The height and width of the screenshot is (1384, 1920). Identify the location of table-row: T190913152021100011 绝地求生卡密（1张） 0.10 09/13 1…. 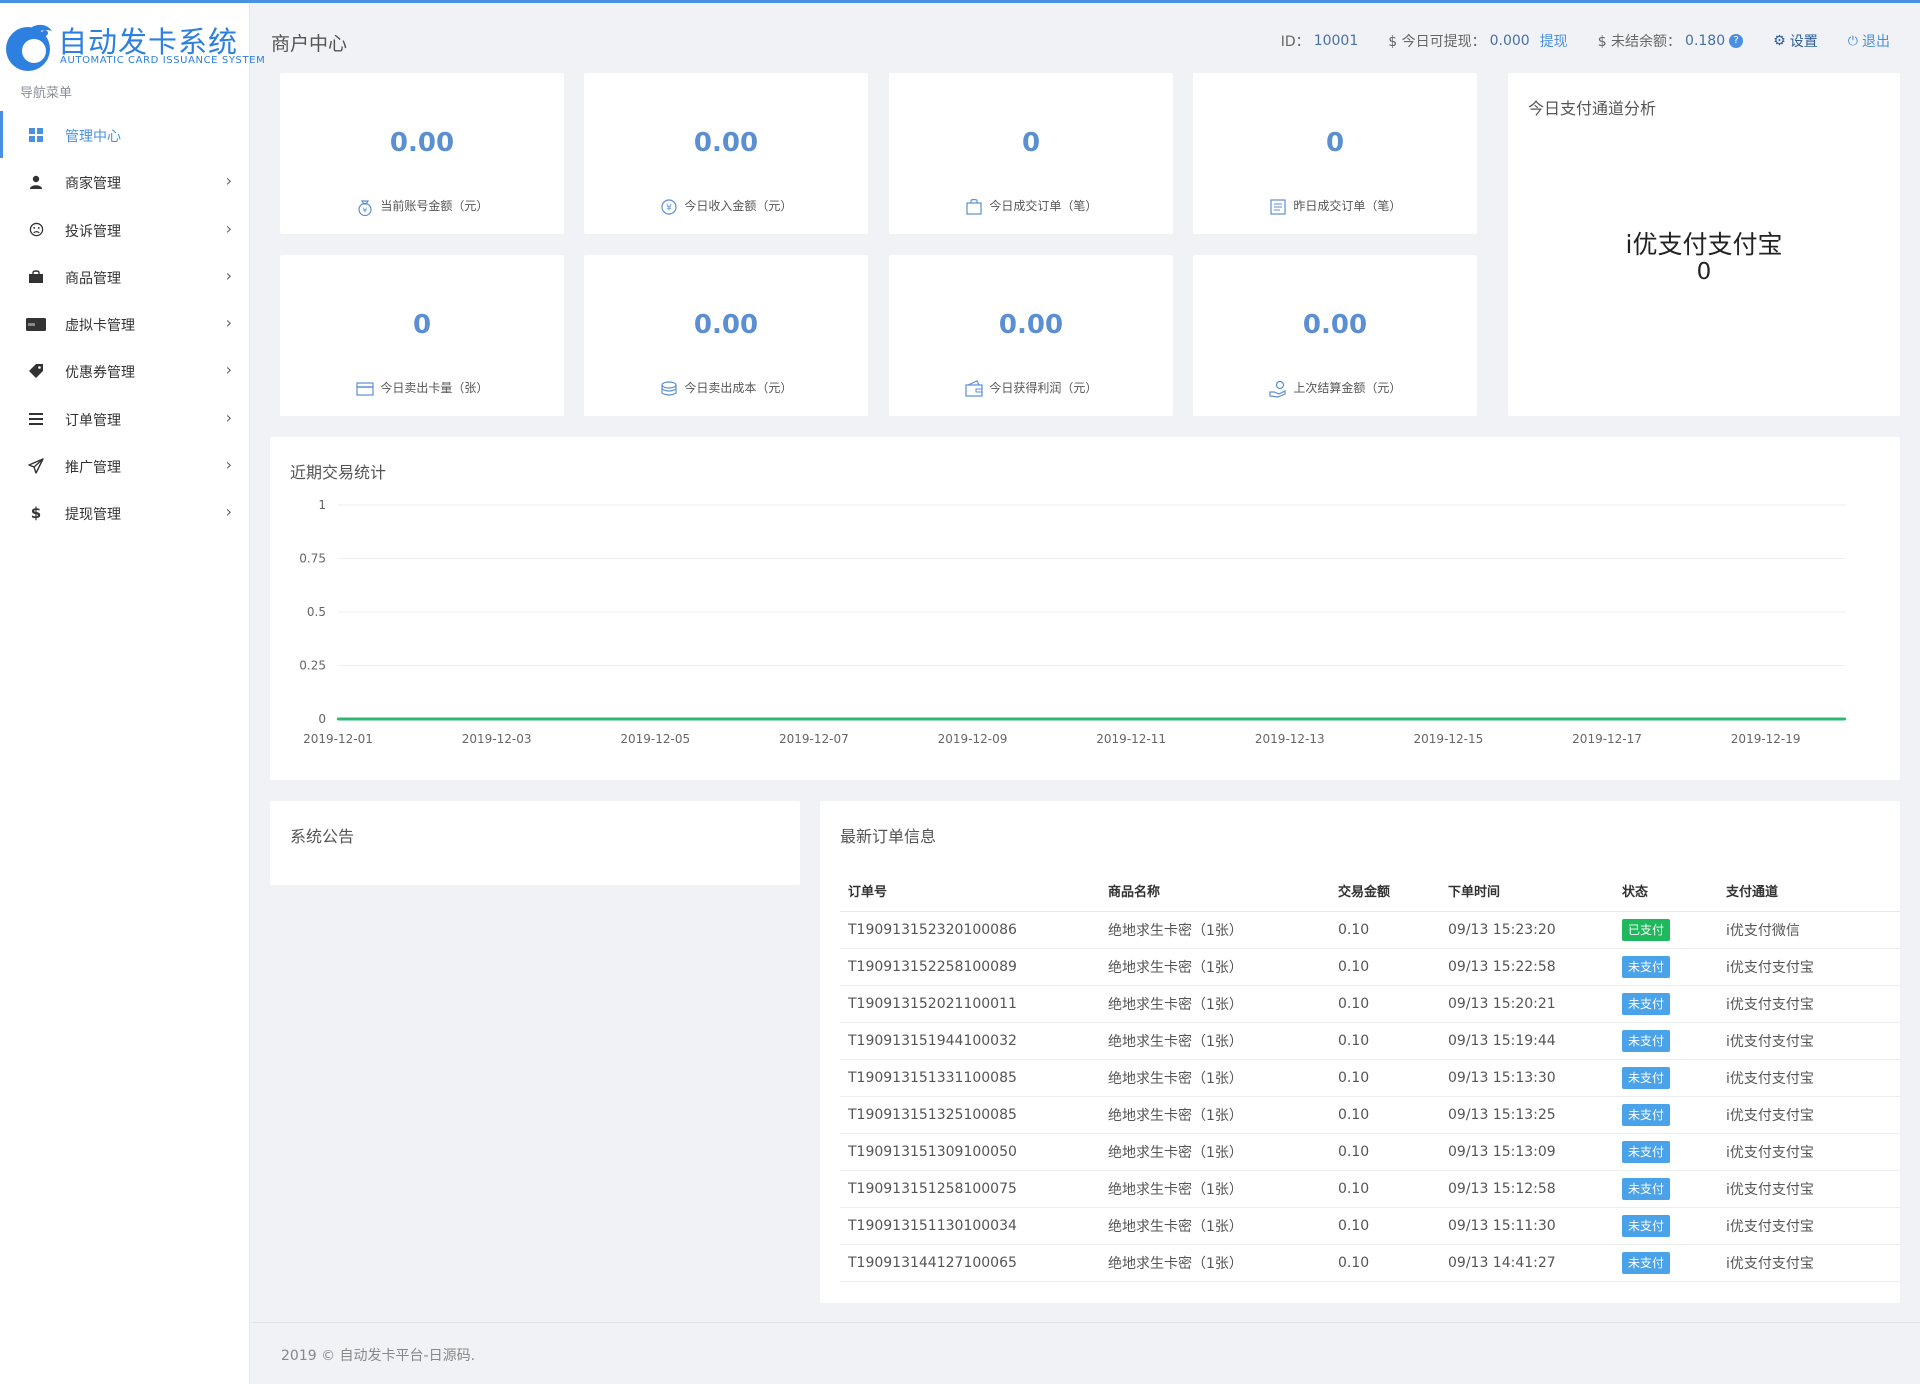
(1370, 1004).